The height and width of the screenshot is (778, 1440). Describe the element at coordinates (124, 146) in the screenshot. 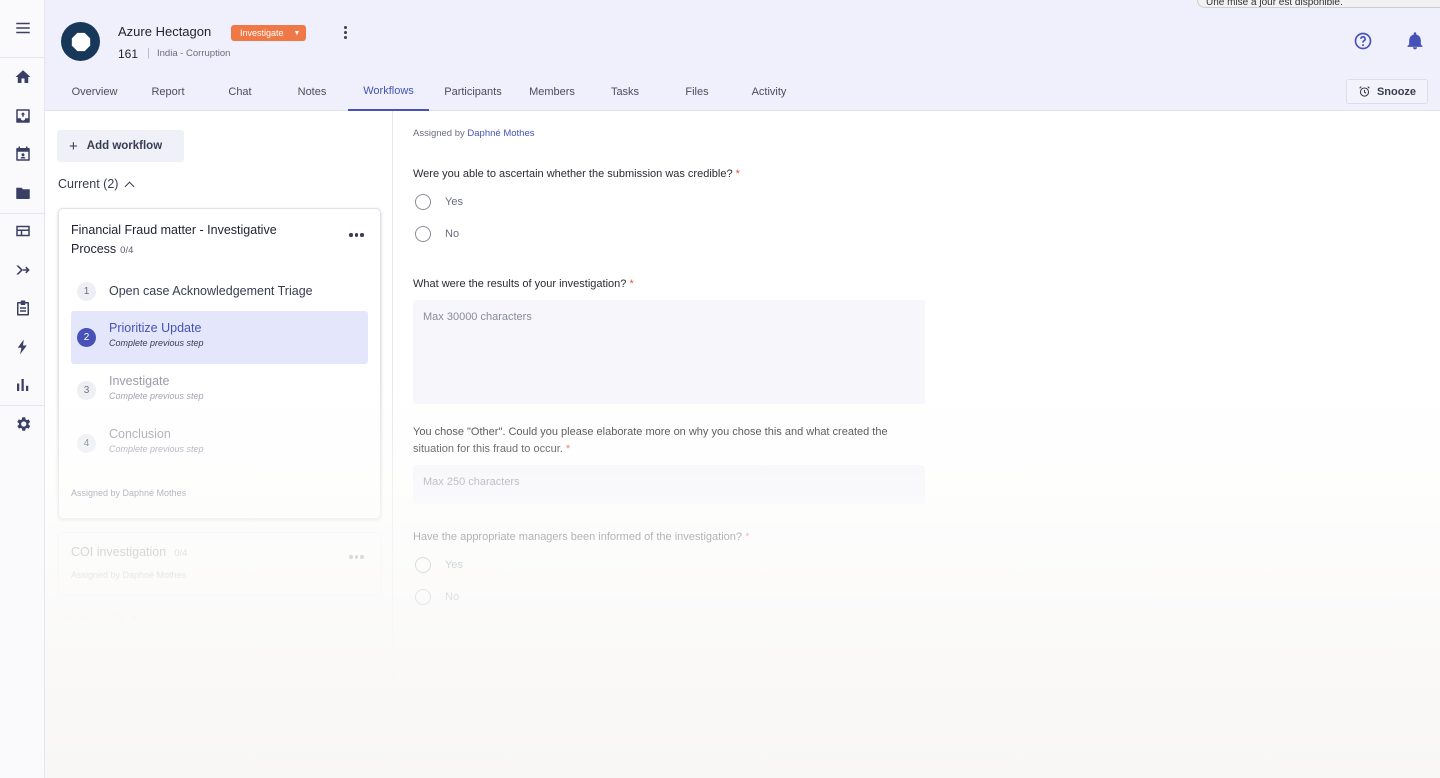

I see `add-workflow-label: Add workflow` at that location.